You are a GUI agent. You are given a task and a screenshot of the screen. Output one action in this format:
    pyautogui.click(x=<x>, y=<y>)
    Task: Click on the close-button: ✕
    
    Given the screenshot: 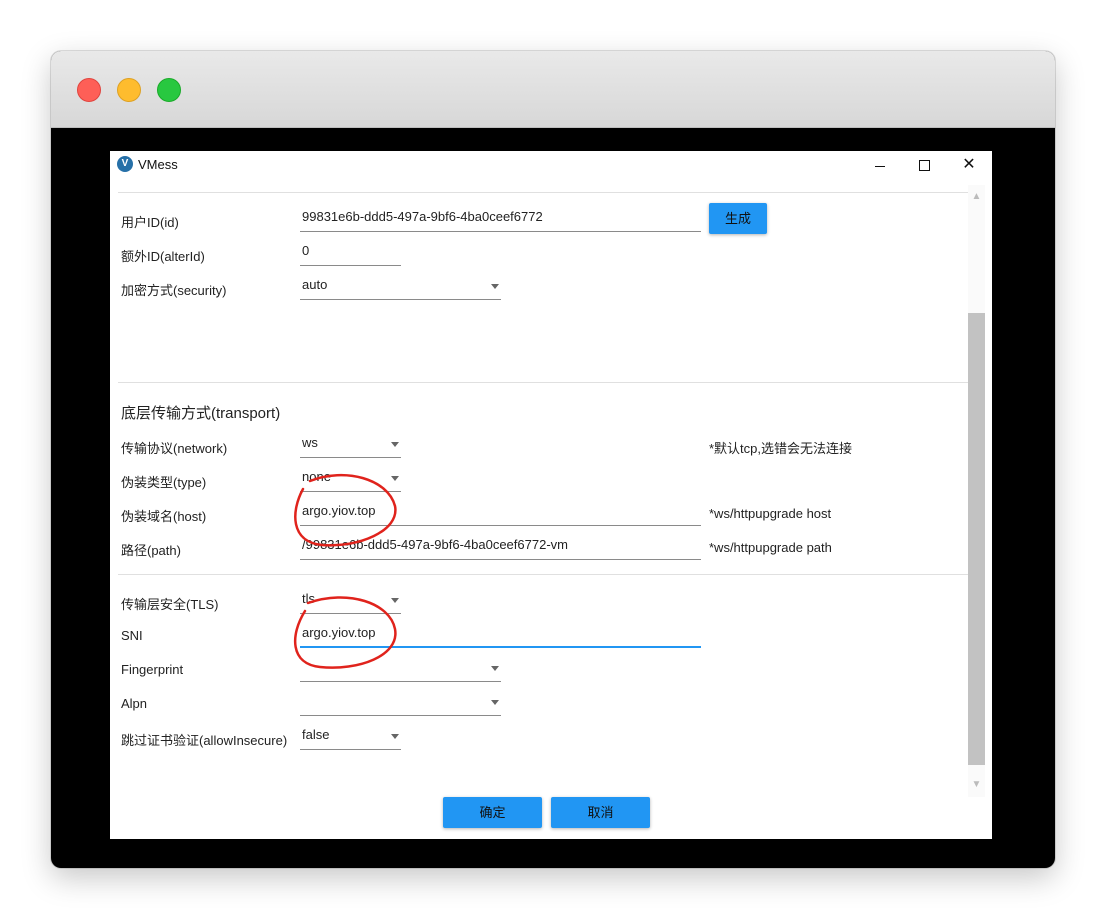 What is the action you would take?
    pyautogui.click(x=969, y=165)
    